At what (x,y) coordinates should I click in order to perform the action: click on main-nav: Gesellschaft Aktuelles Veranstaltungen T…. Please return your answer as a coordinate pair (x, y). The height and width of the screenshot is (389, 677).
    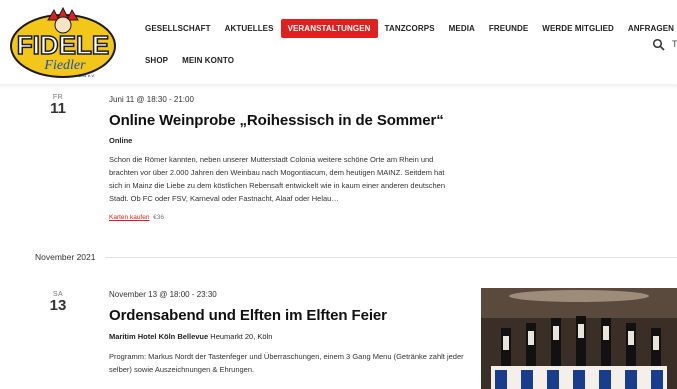
    Looking at the image, I should click on (407, 28).